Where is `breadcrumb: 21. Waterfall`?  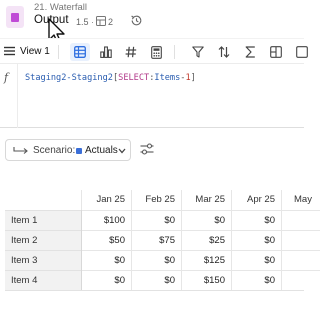
breadcrumb: 21. Waterfall is located at coordinates (60, 7).